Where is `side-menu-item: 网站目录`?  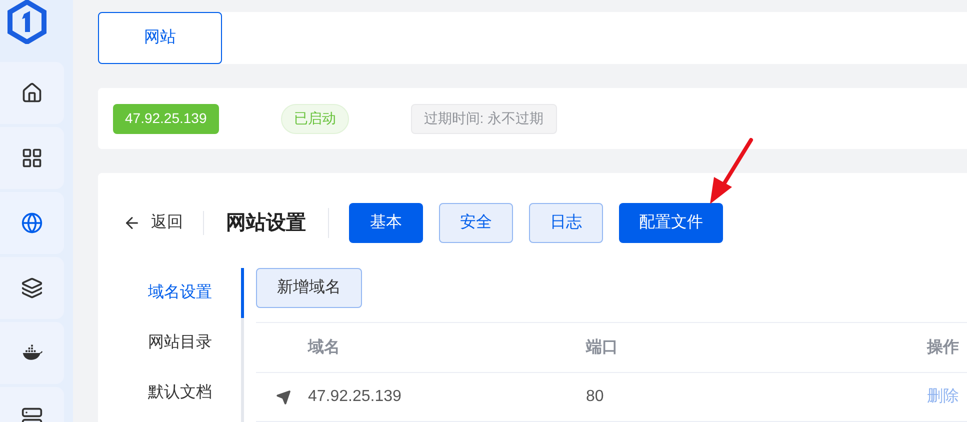
side-menu-item: 网站目录 is located at coordinates (196, 343).